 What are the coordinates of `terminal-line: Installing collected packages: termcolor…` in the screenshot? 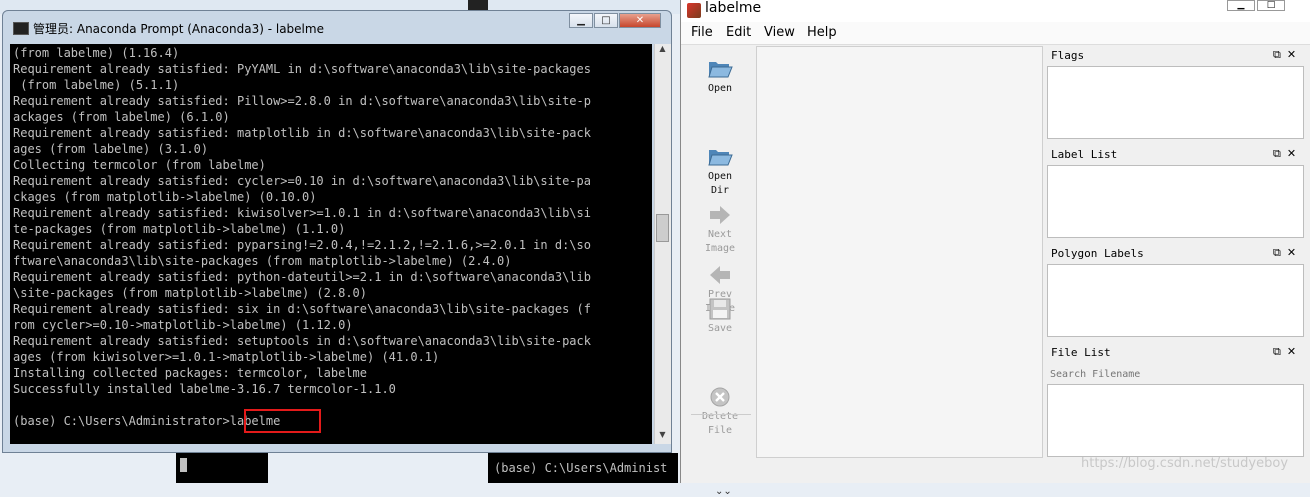 It's located at (190, 373).